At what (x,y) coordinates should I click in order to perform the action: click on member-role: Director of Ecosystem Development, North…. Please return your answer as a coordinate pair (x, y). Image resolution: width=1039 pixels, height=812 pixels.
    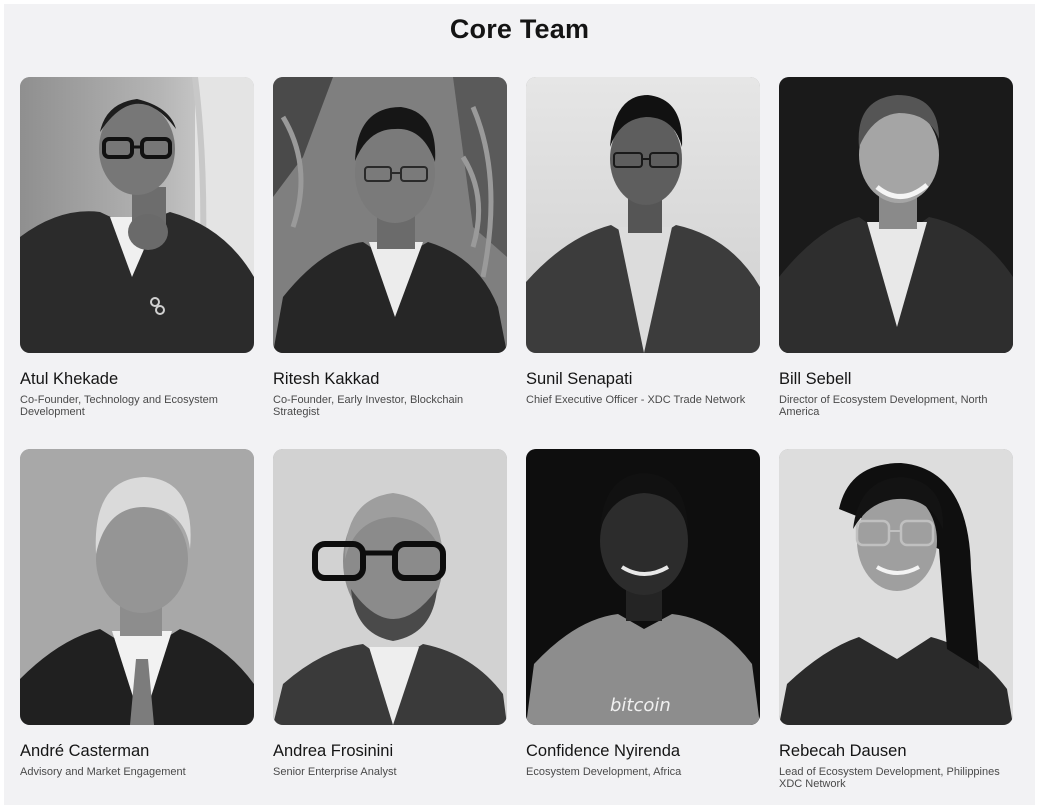
    Looking at the image, I should click on (883, 406).